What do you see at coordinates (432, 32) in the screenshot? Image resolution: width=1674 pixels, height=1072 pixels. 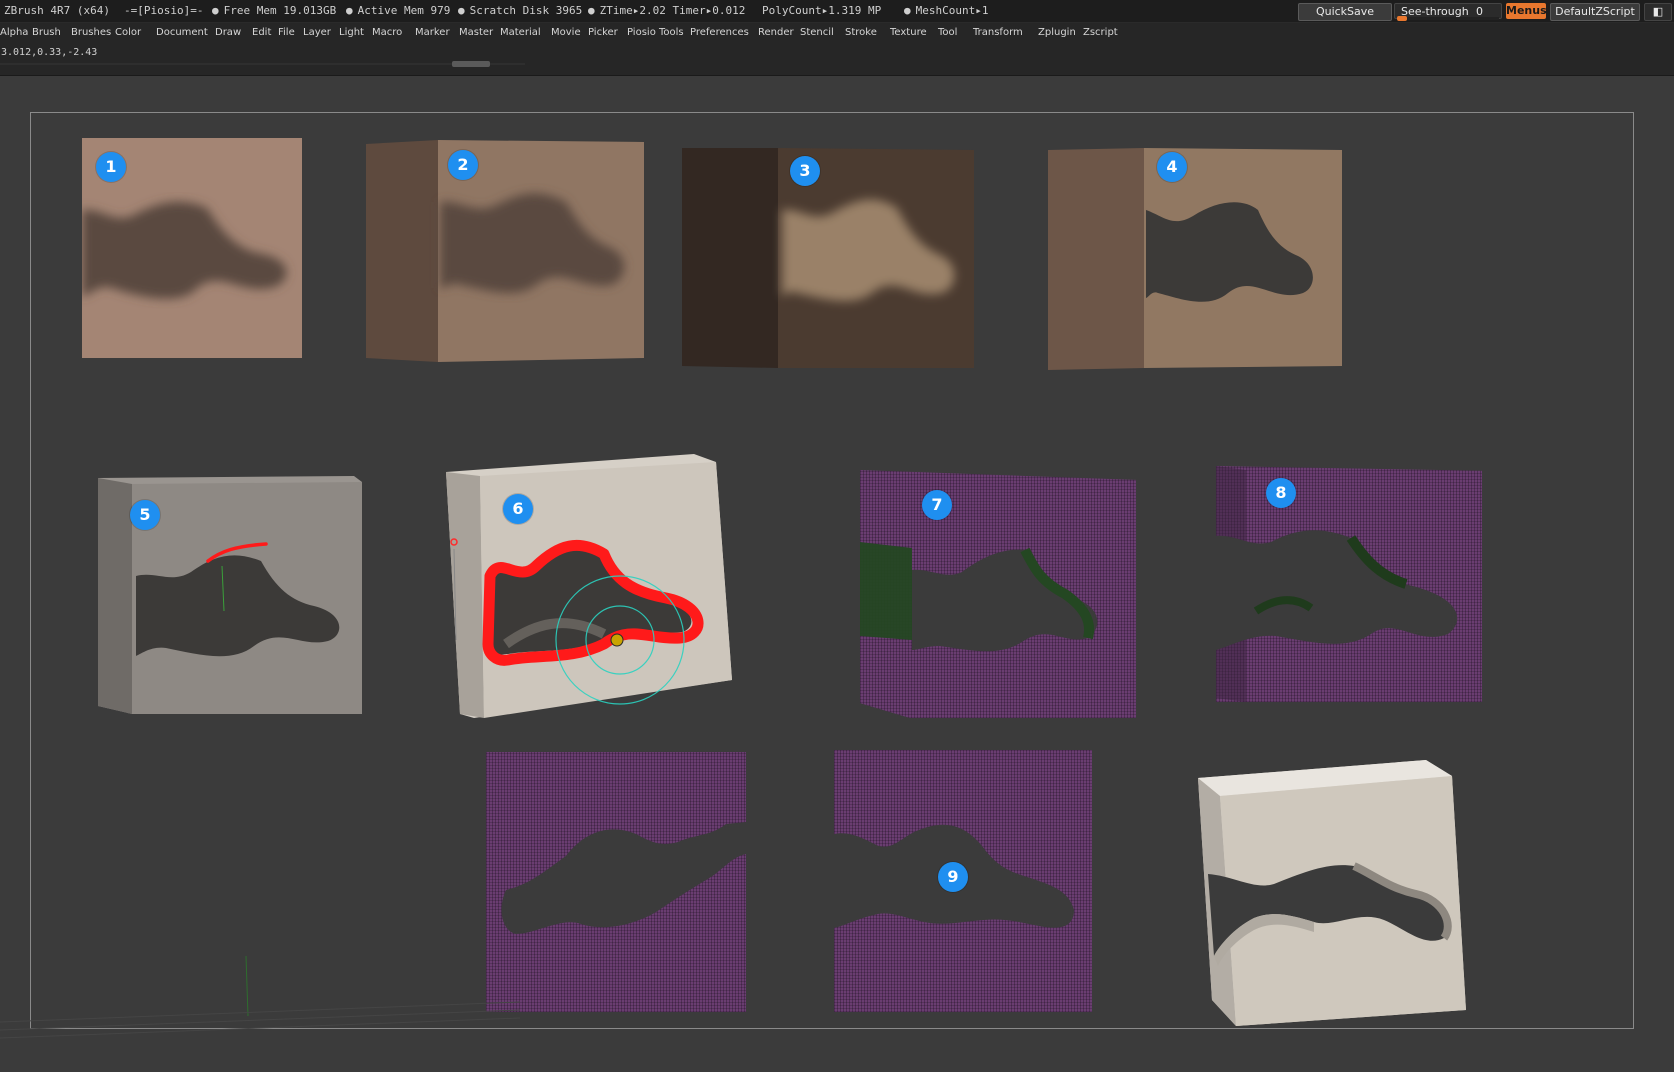 I see `menu-marker: Marker` at bounding box center [432, 32].